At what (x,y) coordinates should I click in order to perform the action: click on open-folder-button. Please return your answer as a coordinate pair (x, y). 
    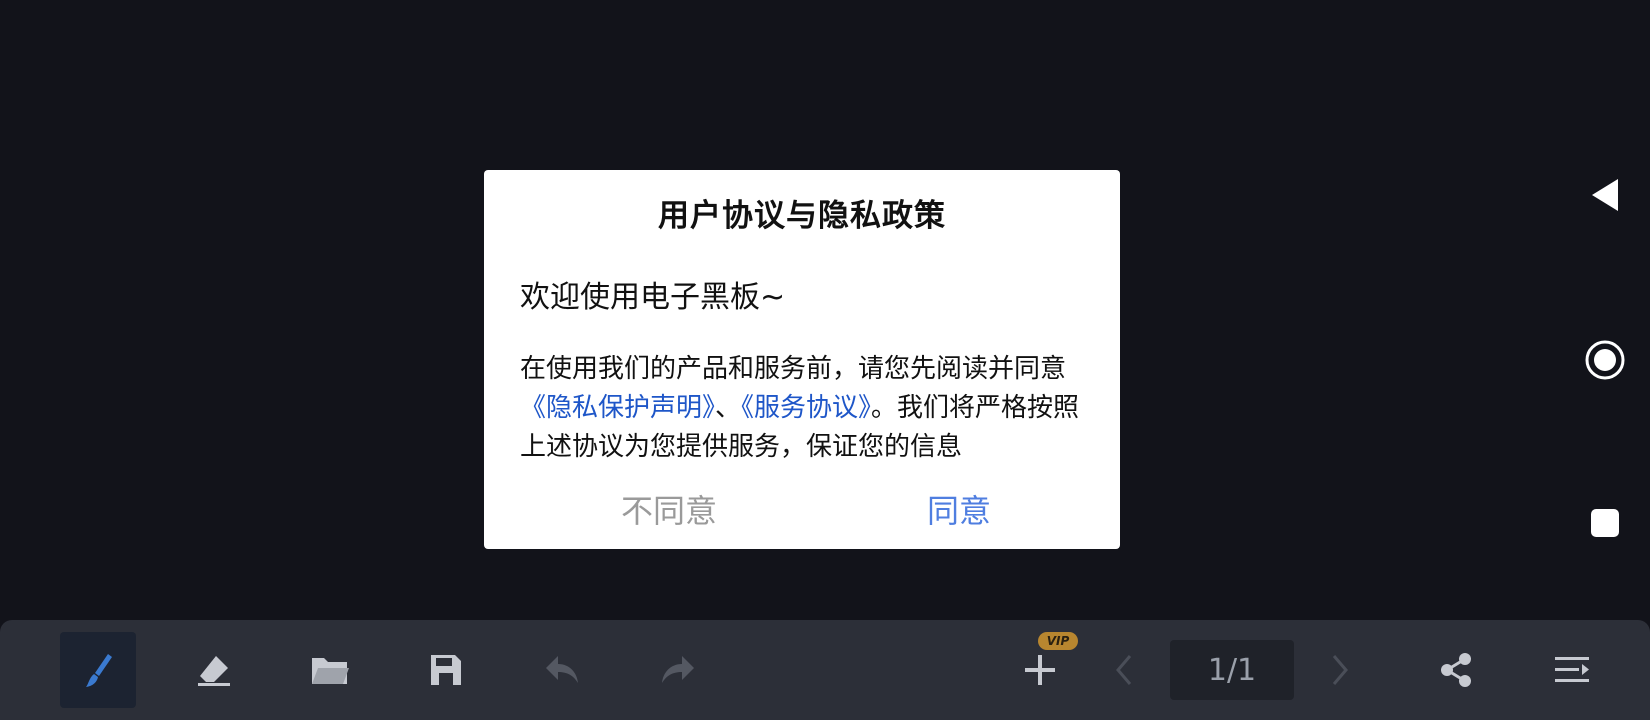
    Looking at the image, I should click on (330, 670).